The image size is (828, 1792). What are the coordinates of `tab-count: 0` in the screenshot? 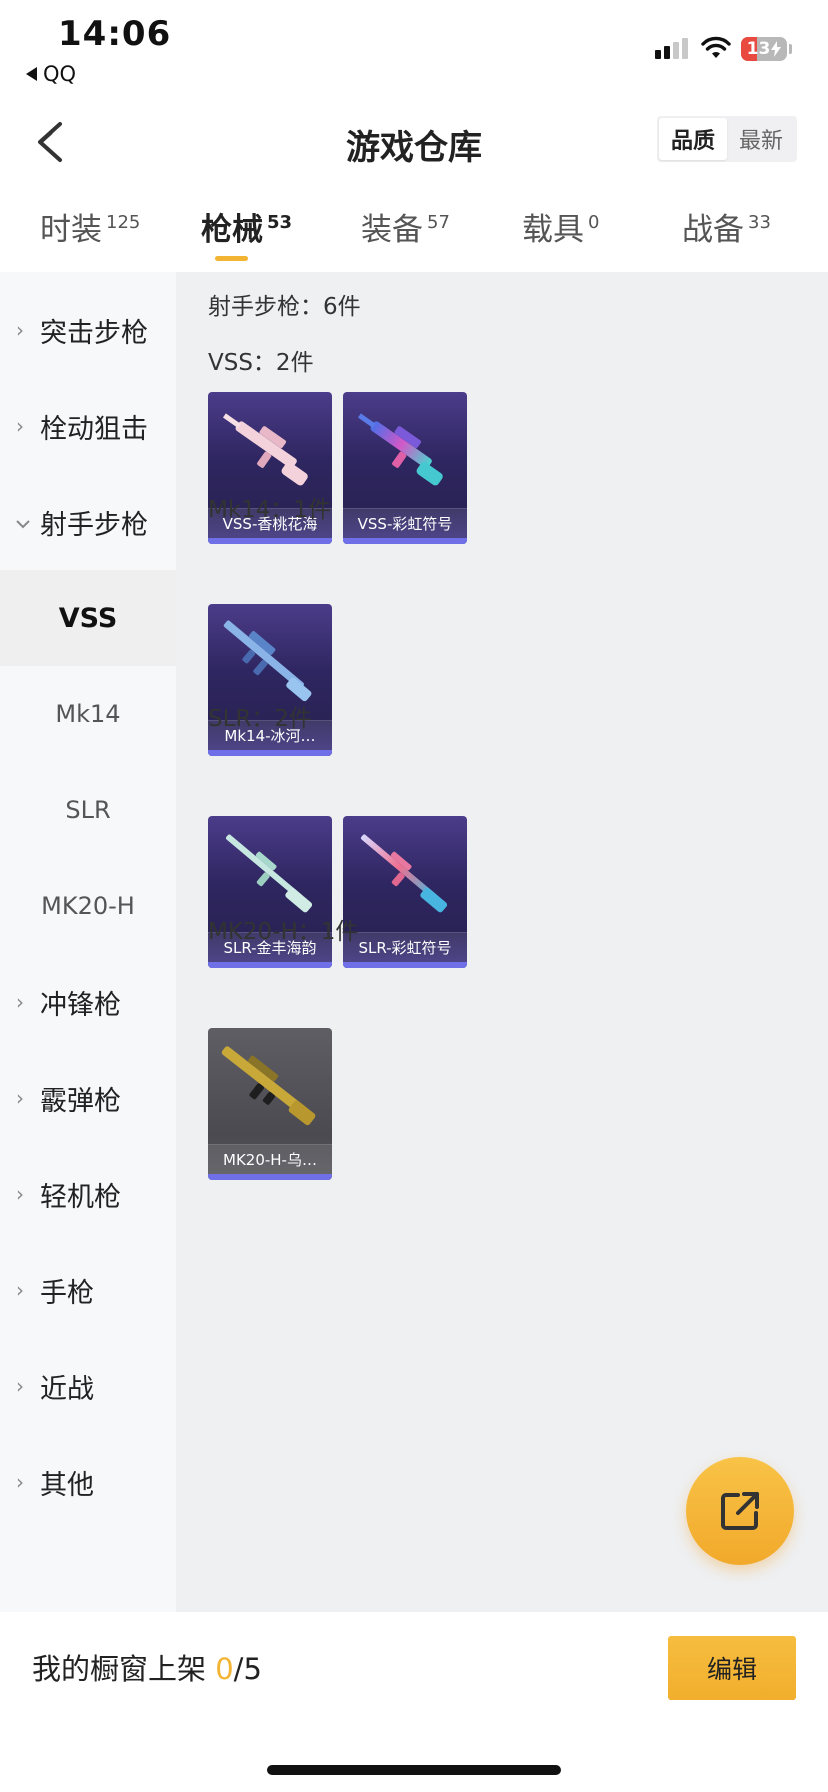 It's located at (594, 222).